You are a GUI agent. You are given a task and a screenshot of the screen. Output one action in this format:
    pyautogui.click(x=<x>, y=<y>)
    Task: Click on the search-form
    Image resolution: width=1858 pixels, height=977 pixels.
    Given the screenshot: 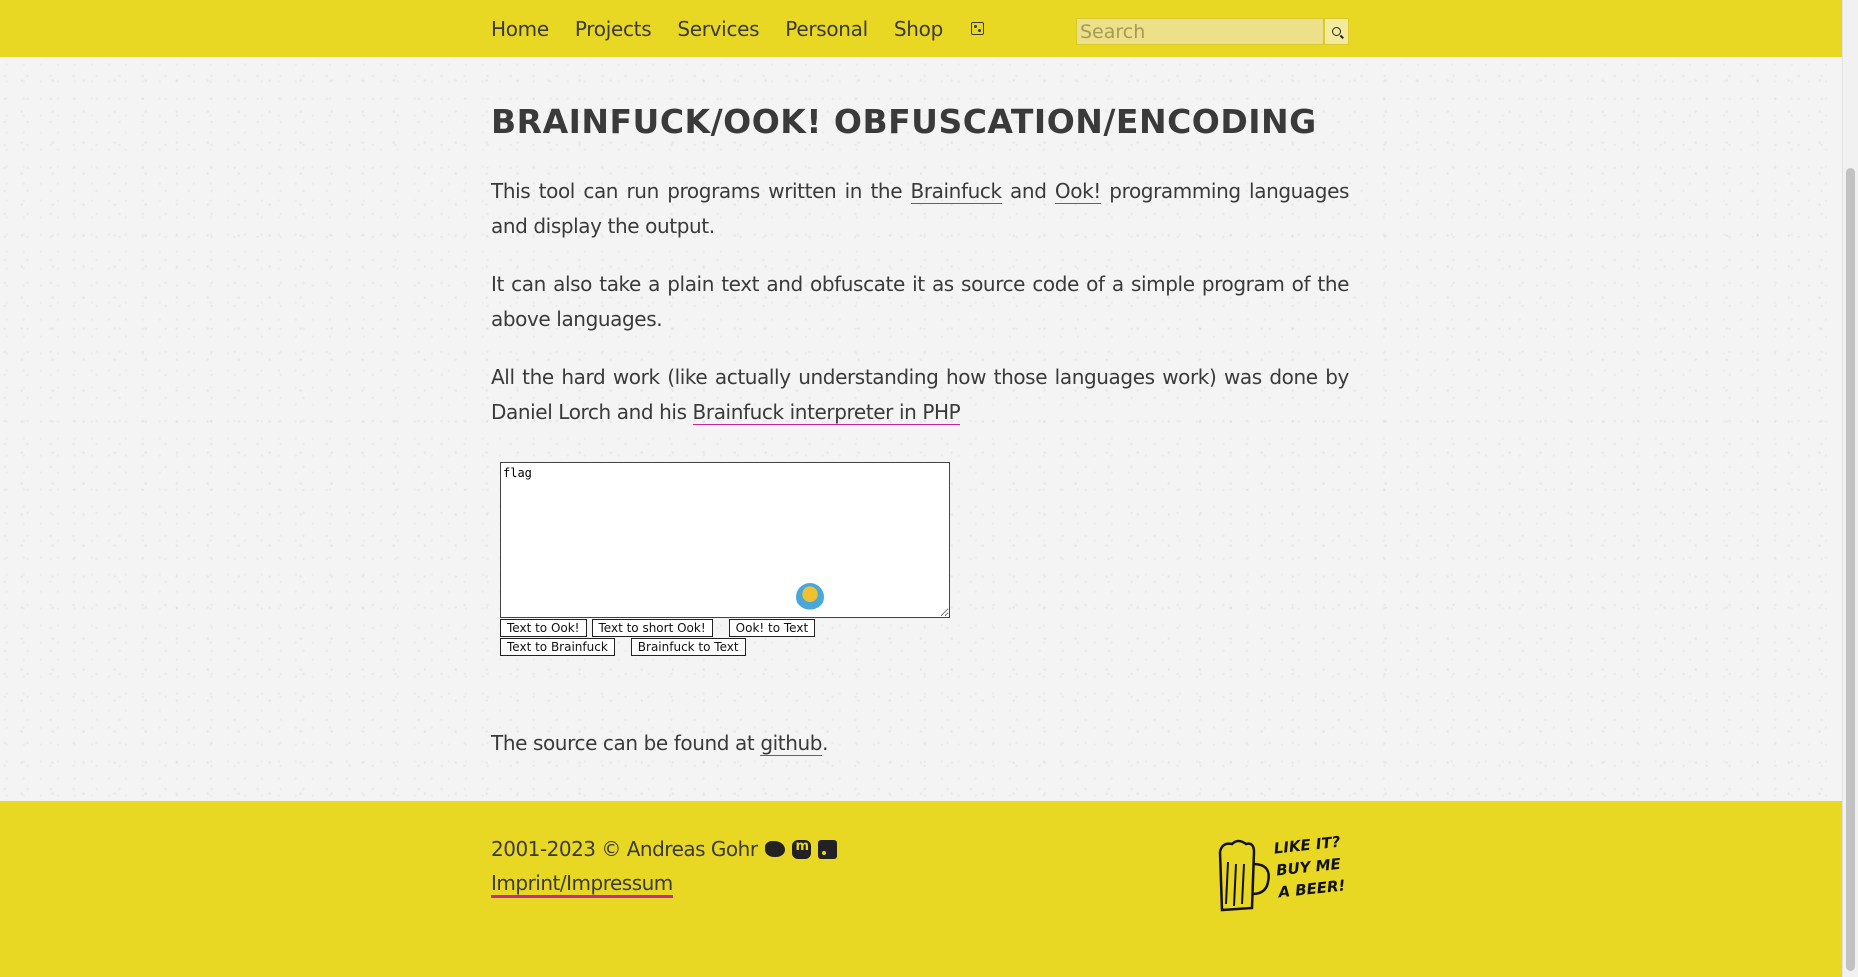 What is the action you would take?
    pyautogui.click(x=1212, y=31)
    